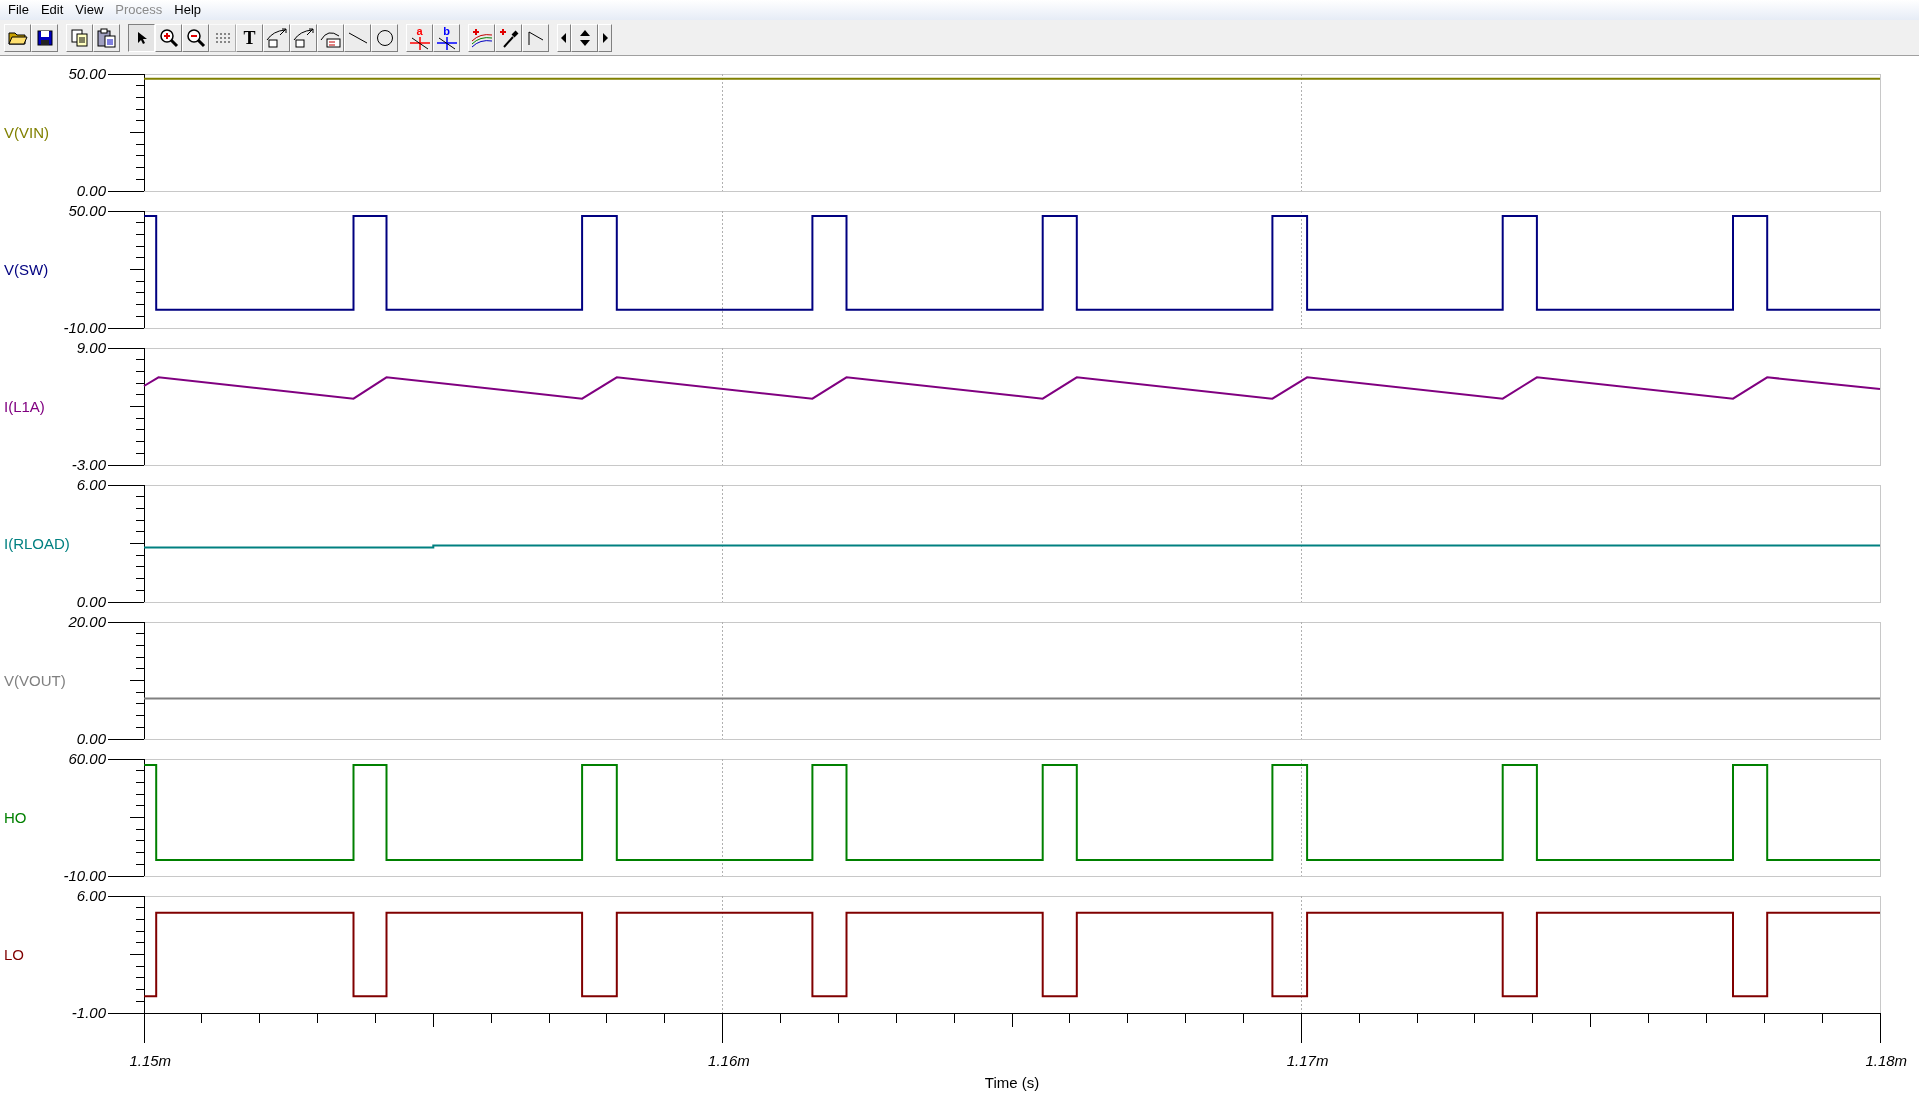 The height and width of the screenshot is (1094, 1919). I want to click on right-arrow-icon, so click(605, 37).